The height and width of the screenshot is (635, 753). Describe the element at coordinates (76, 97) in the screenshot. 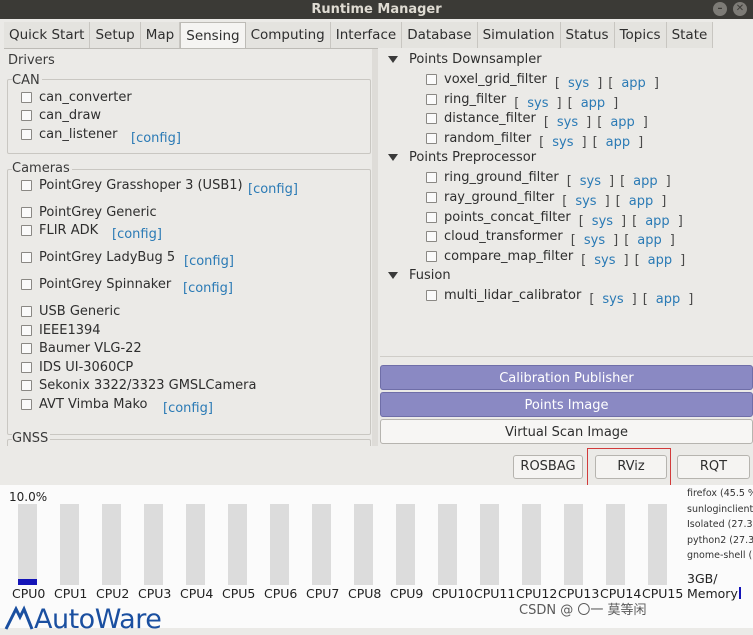

I see `can-item-can-converter: can_converter` at that location.